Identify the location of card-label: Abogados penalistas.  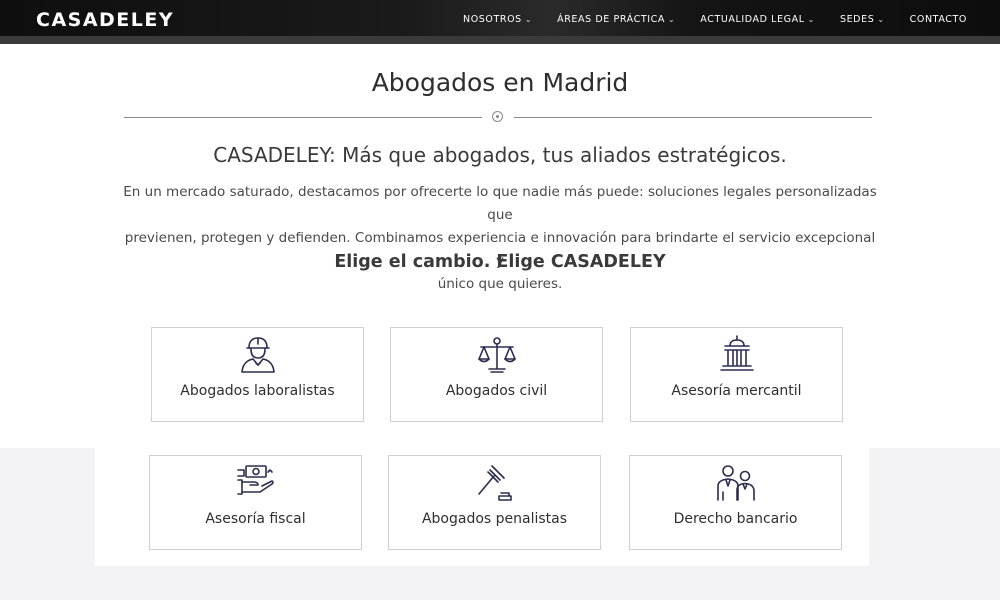
(494, 519).